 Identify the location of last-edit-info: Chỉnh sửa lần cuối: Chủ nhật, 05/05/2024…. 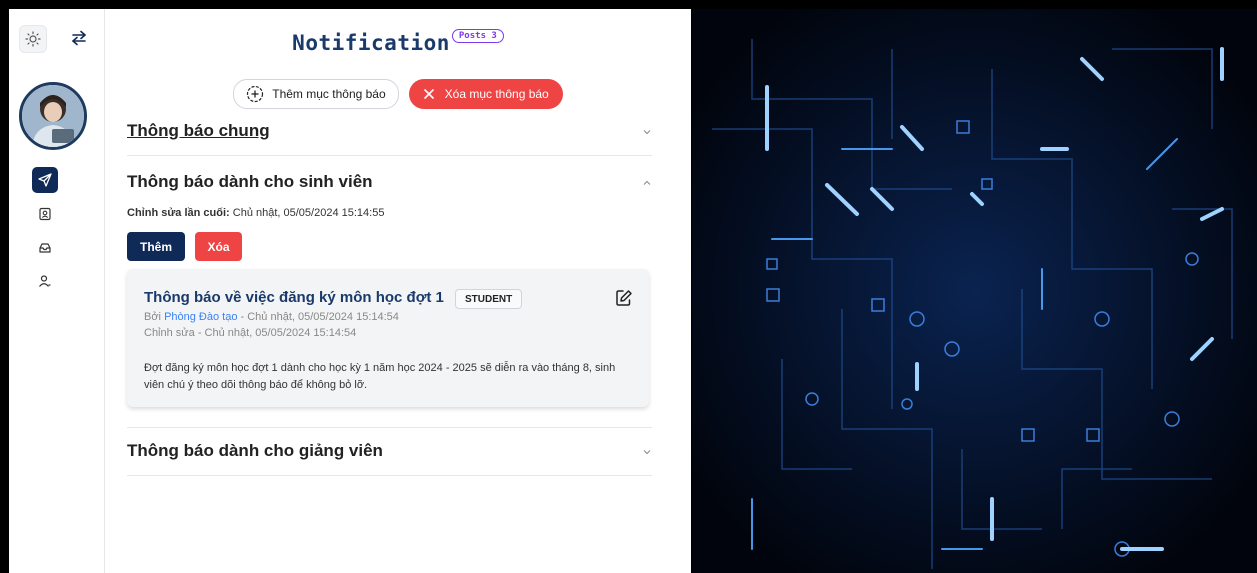
(255, 213).